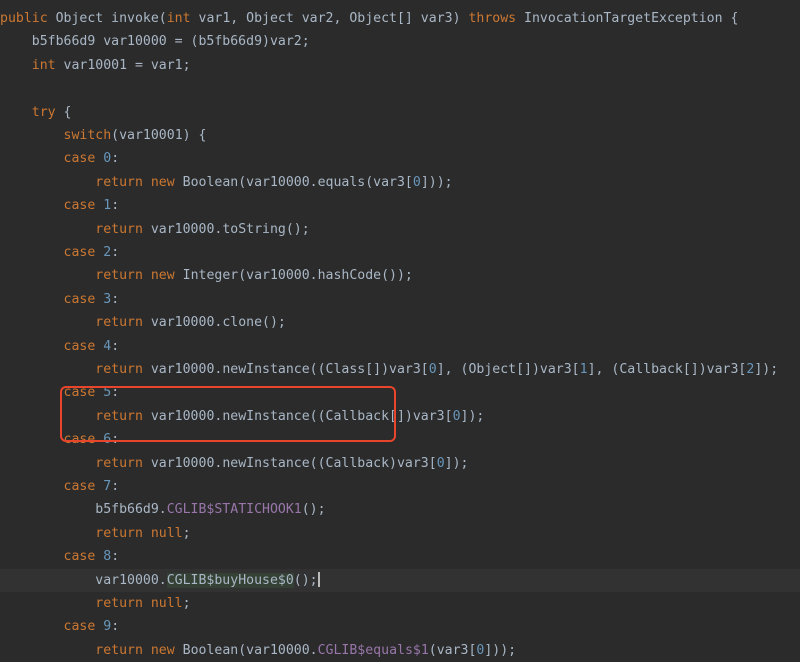  What do you see at coordinates (230, 580) in the screenshot?
I see `highlighted-method-reference: CGLIB$buyHouse$0` at bounding box center [230, 580].